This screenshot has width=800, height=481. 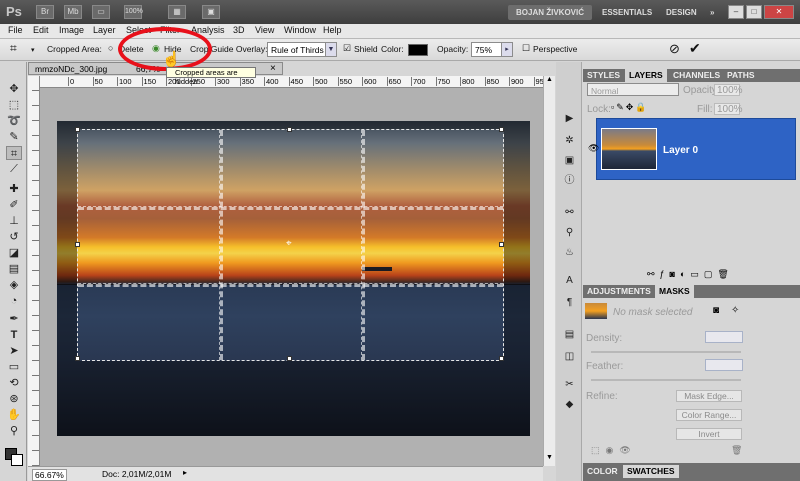 I want to click on blur-tool-icon: ◈, so click(x=14, y=285).